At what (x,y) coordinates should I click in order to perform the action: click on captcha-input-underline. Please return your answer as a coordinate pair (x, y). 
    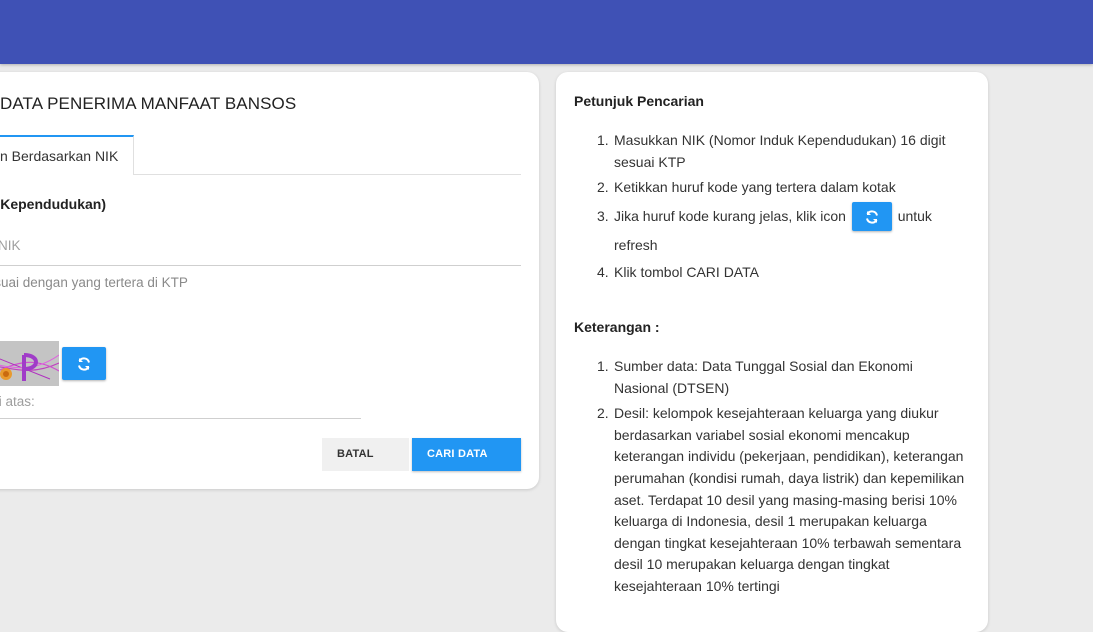
    Looking at the image, I should click on (180, 418).